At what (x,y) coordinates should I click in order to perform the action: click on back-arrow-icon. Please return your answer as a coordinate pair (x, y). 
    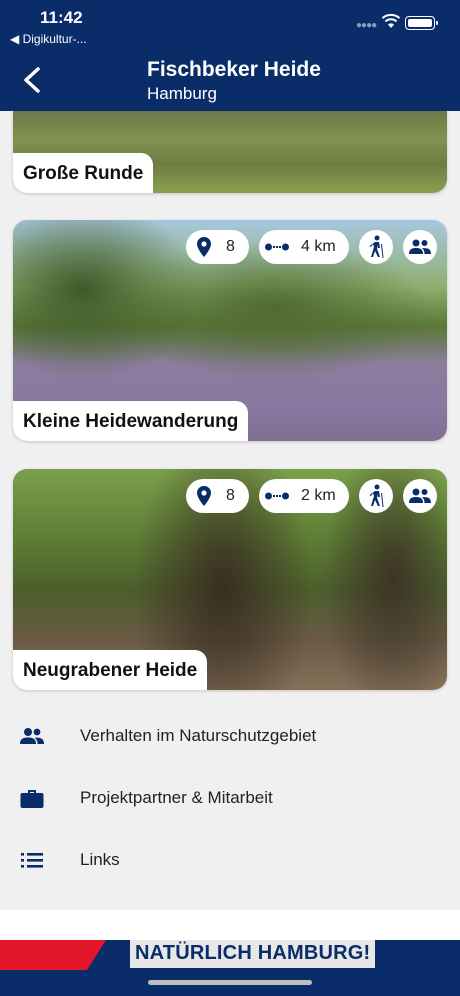
    Looking at the image, I should click on (32, 80).